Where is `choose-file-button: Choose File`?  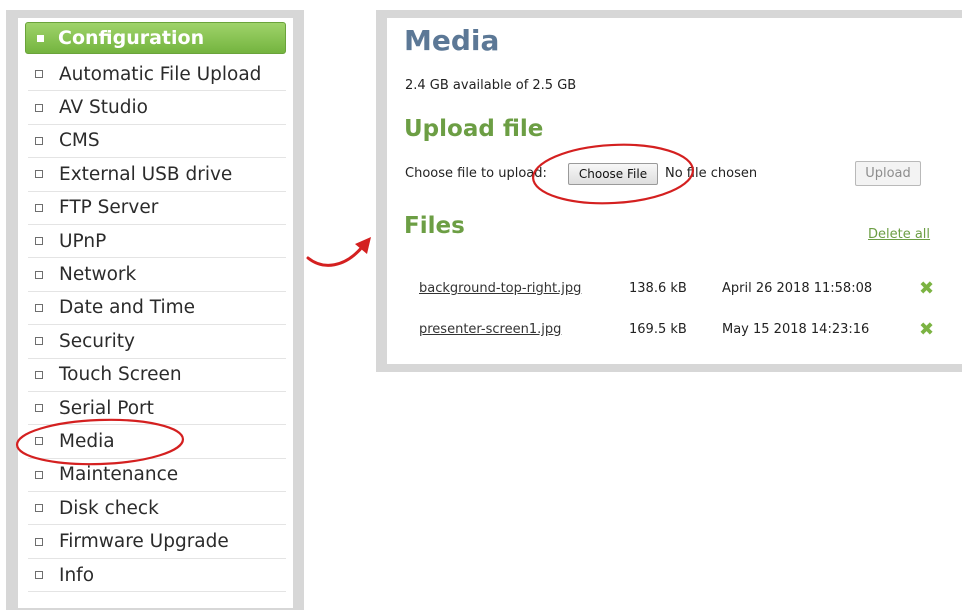 choose-file-button: Choose File is located at coordinates (613, 174).